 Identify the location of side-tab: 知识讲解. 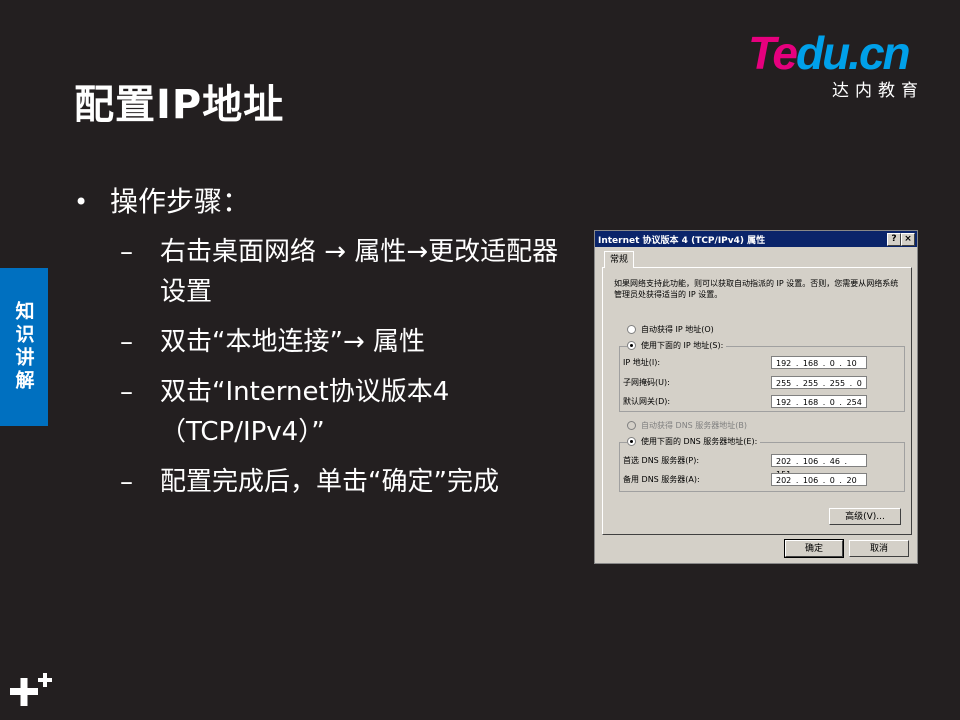
(24, 347).